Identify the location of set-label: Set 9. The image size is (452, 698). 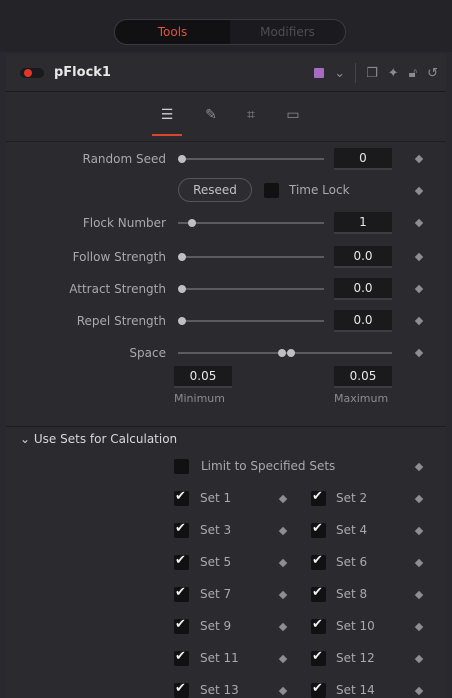
(216, 626).